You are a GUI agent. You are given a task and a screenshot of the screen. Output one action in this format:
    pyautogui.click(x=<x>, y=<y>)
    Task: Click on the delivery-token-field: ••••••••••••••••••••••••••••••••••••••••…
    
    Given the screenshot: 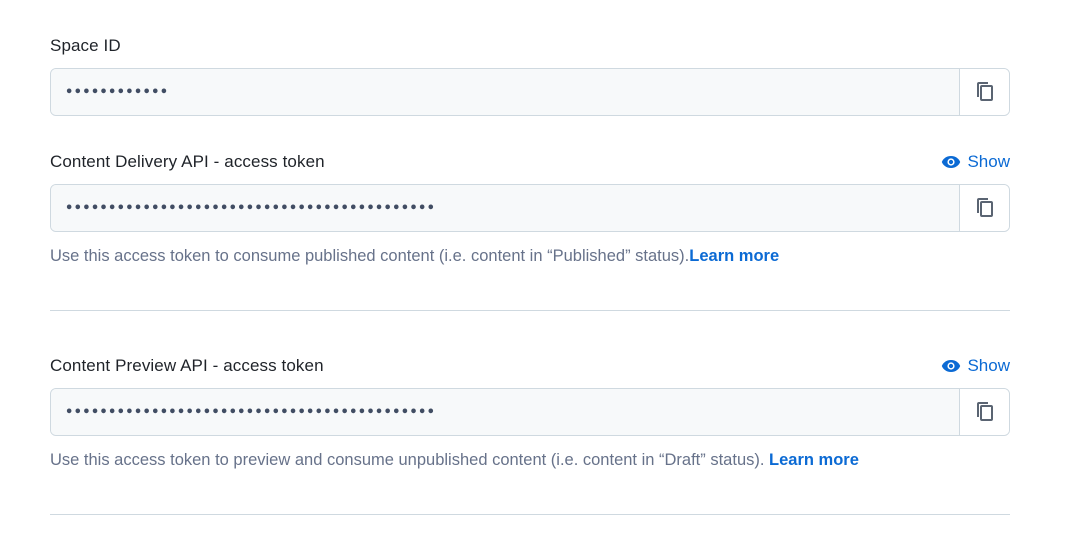 What is the action you would take?
    pyautogui.click(x=530, y=208)
    